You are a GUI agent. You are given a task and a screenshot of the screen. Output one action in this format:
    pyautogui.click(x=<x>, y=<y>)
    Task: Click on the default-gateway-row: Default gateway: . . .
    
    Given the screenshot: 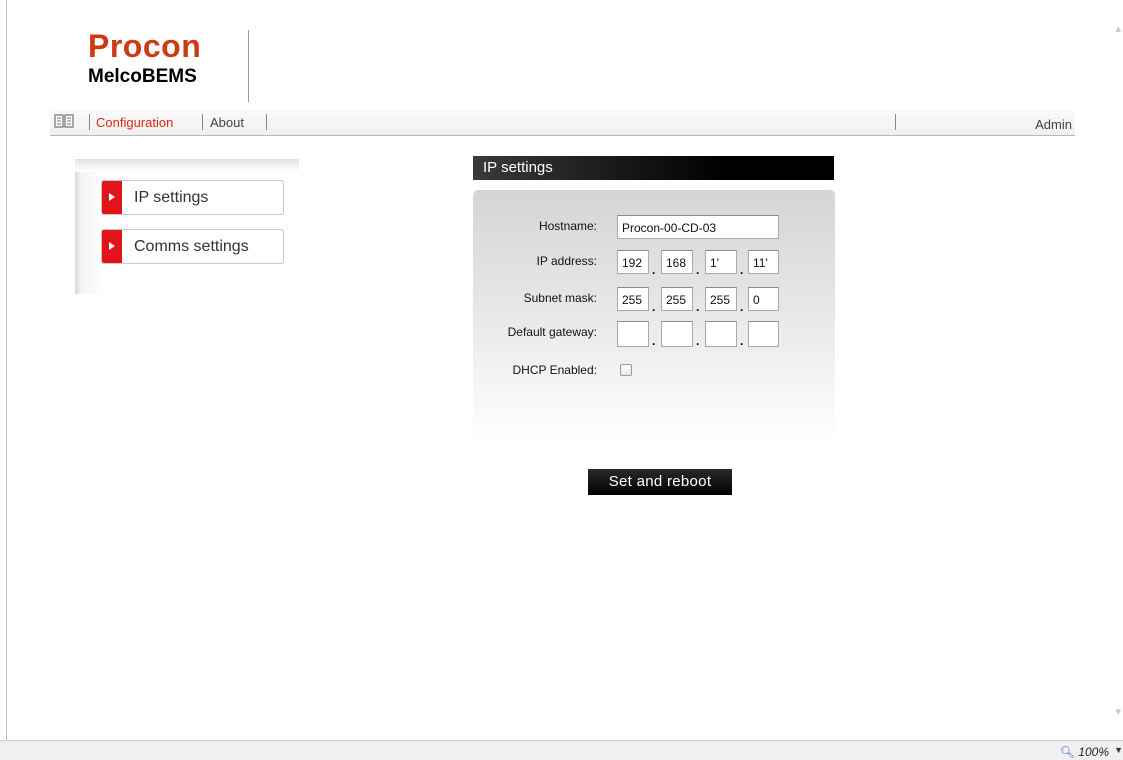 What is the action you would take?
    pyautogui.click(x=654, y=334)
    